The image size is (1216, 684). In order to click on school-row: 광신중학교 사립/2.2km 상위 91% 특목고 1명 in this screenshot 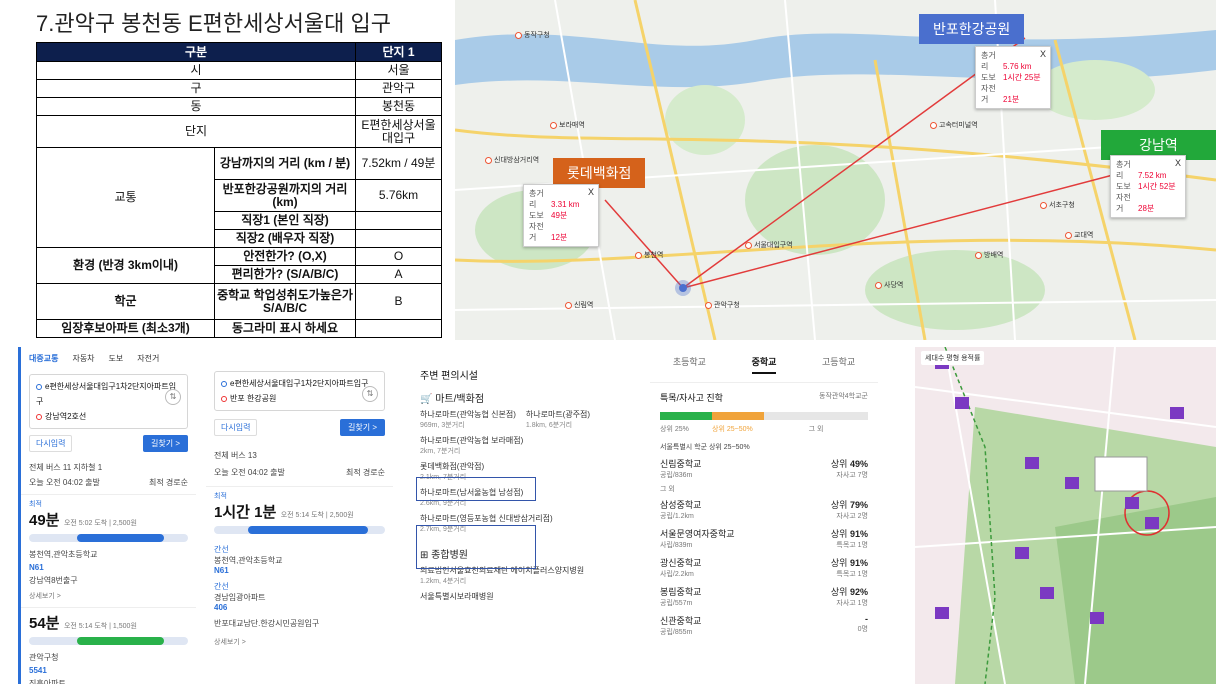, I will do `click(764, 567)`.